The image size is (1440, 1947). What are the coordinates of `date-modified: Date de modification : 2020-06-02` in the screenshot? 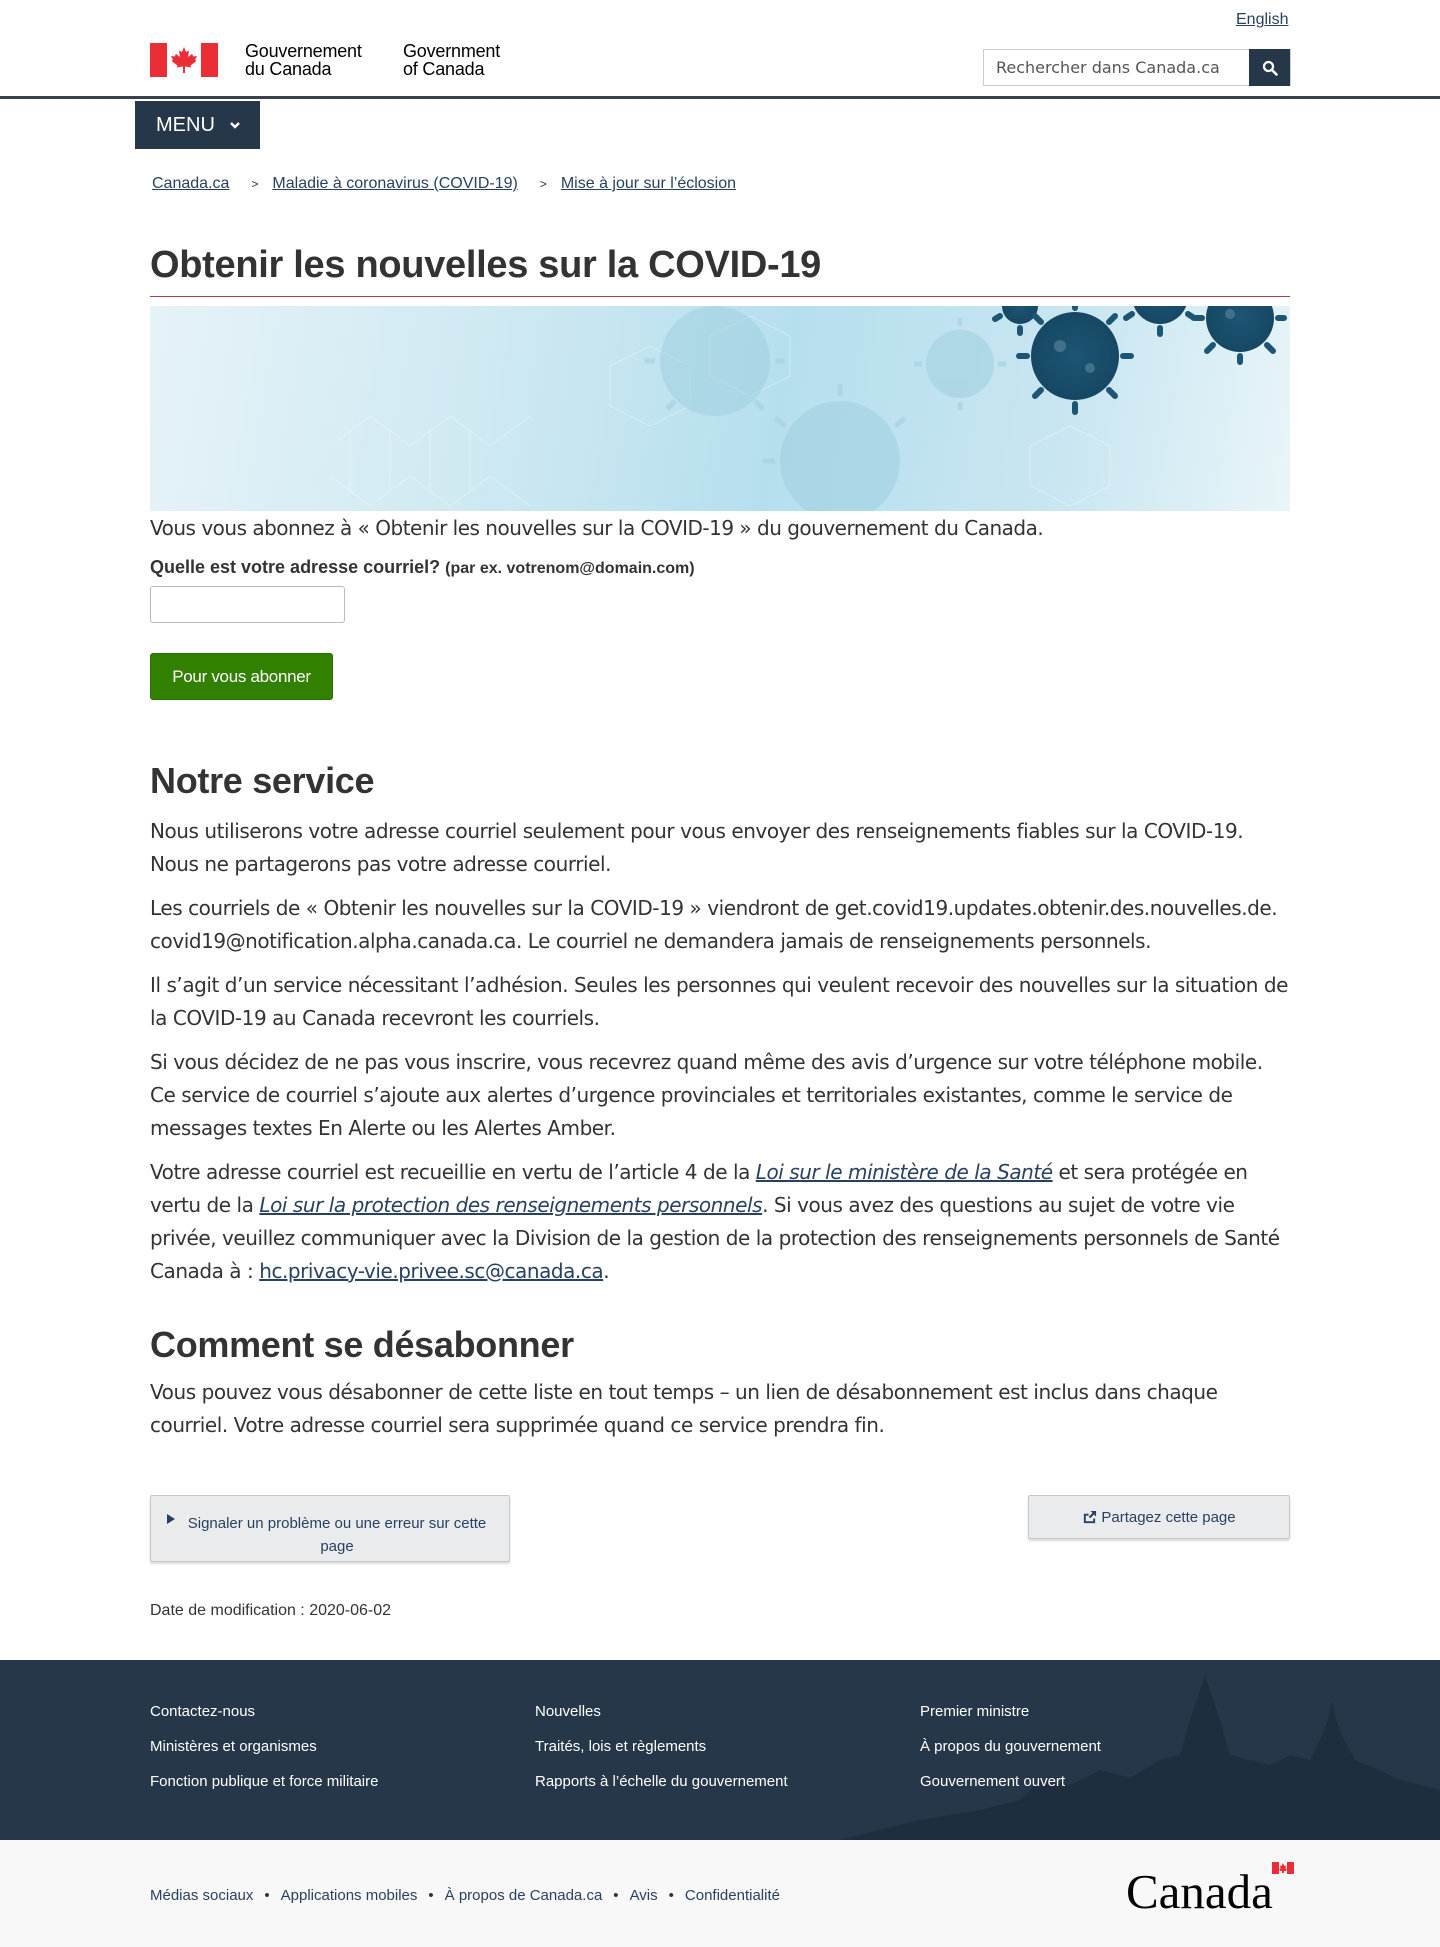 It's located at (271, 1610).